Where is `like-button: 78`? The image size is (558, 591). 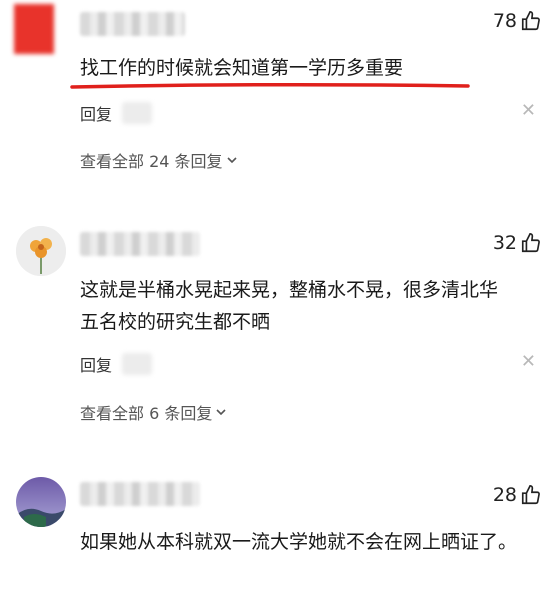 like-button: 78 is located at coordinates (517, 21).